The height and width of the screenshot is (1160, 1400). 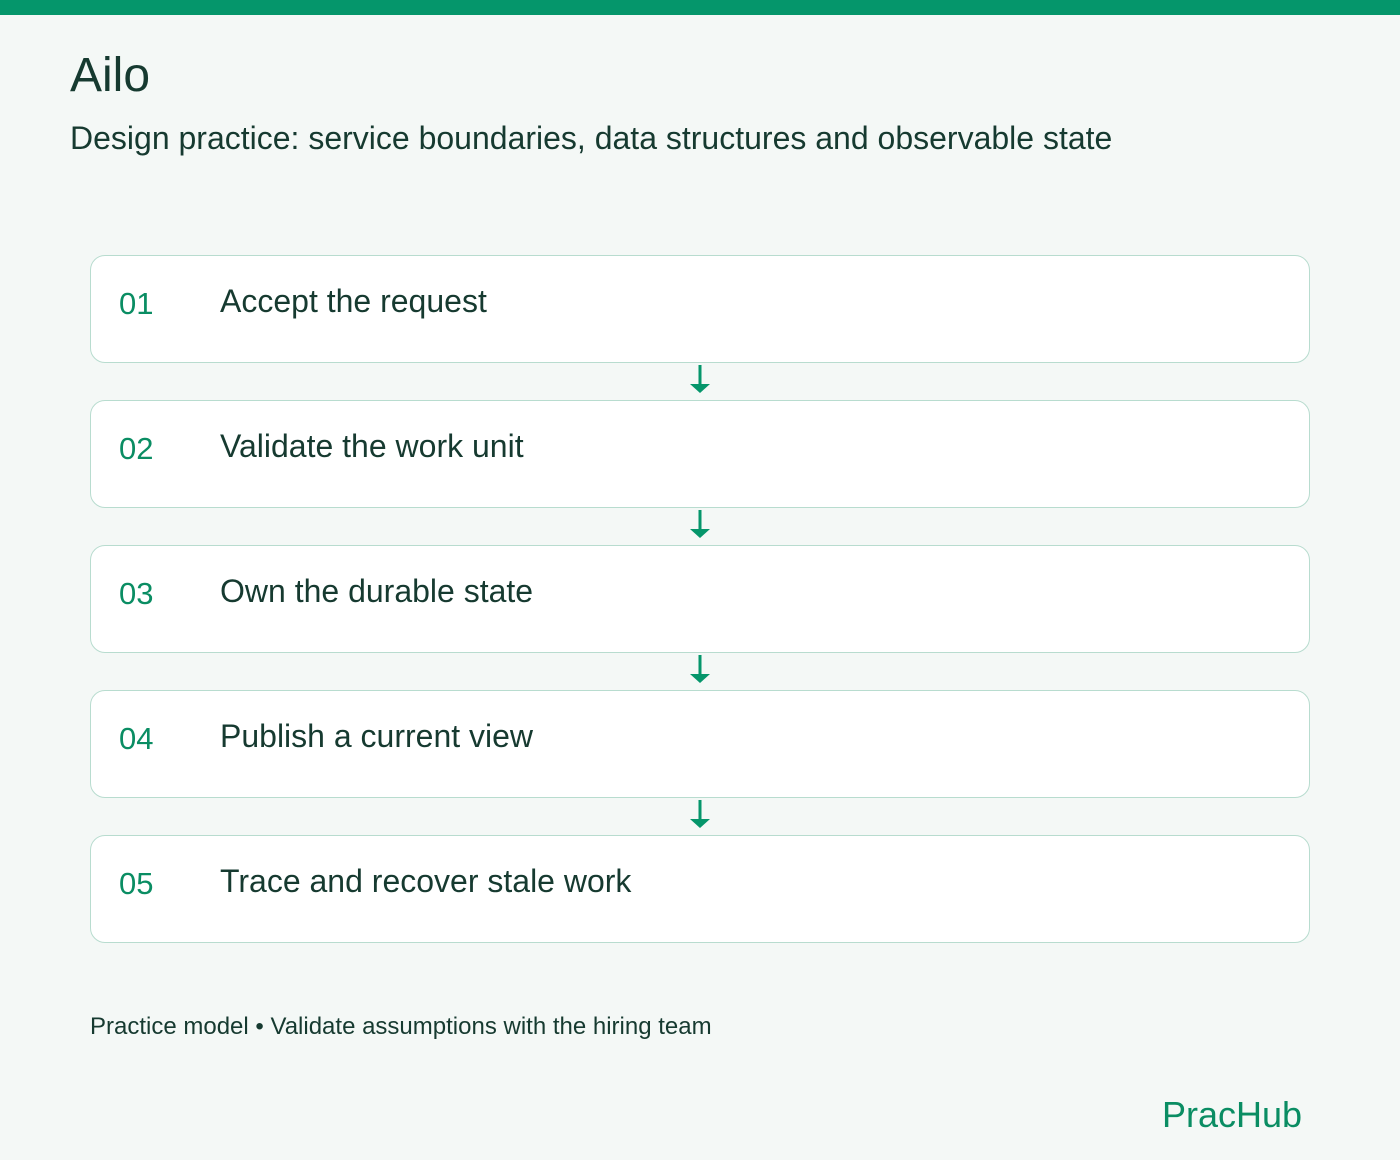 What do you see at coordinates (136, 593) in the screenshot?
I see `step-number: 03` at bounding box center [136, 593].